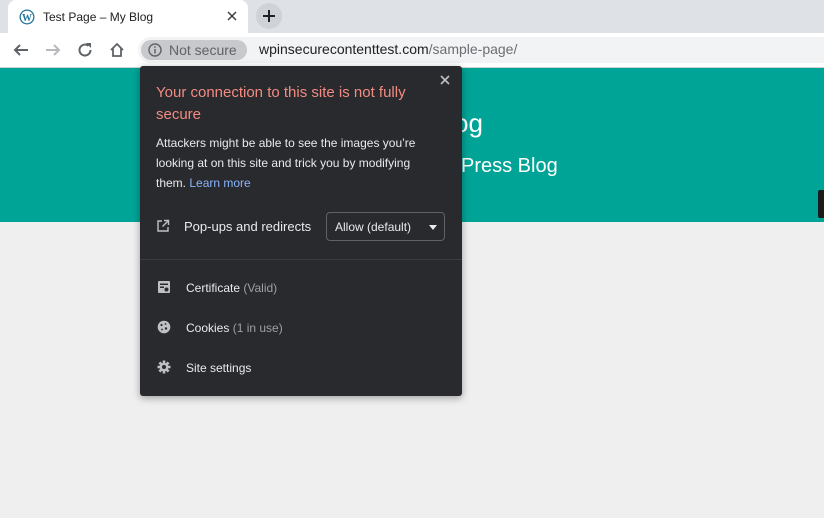 The height and width of the screenshot is (518, 824). I want to click on site-settings-label: Site settings, so click(219, 368).